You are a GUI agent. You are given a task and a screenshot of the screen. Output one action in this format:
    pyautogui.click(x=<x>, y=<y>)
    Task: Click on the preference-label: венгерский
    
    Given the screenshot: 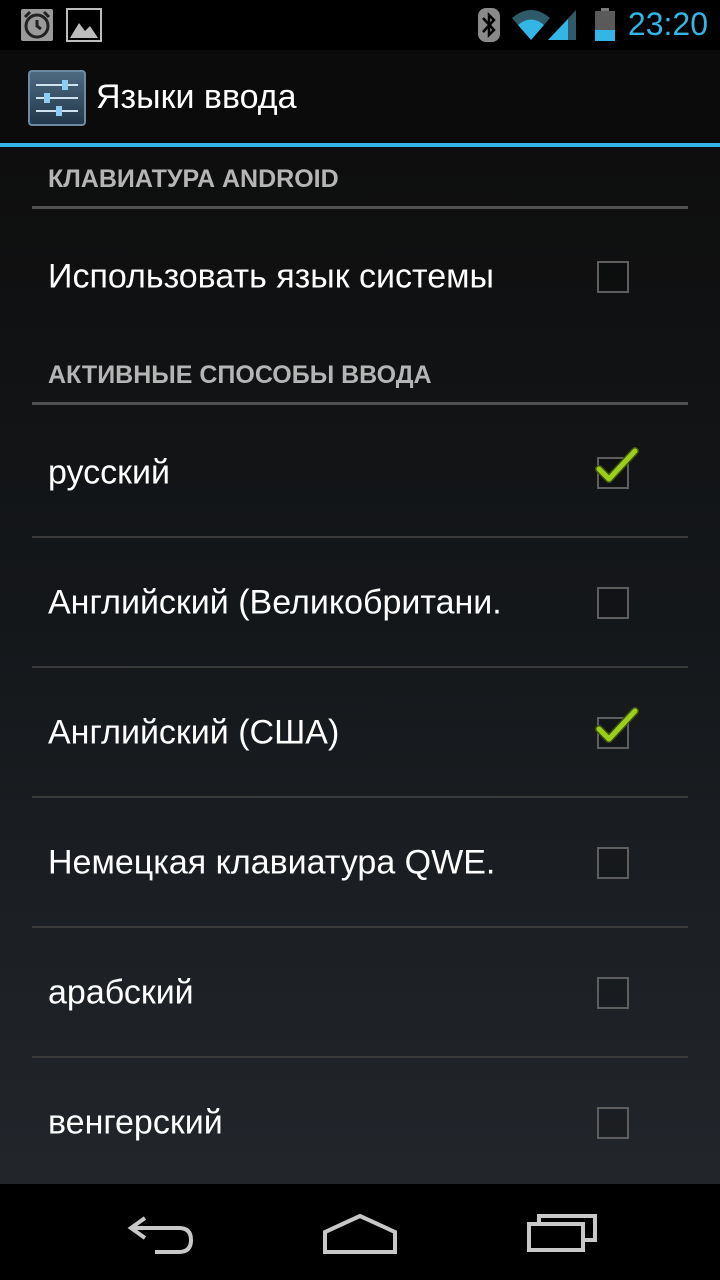 What is the action you would take?
    pyautogui.click(x=135, y=1122)
    